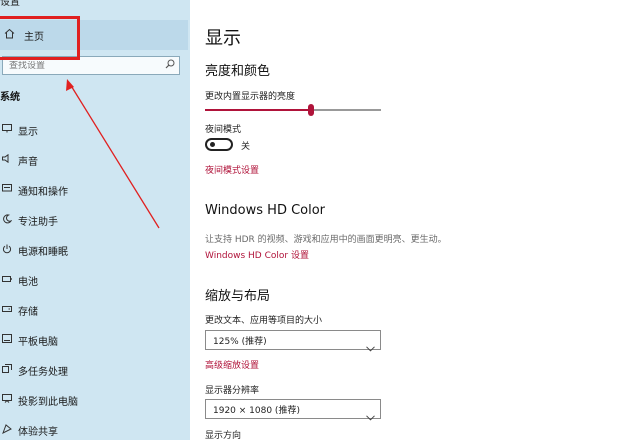 Image resolution: width=620 pixels, height=441 pixels. I want to click on hd-color-settings-link: Windows HD Color 设置, so click(257, 254).